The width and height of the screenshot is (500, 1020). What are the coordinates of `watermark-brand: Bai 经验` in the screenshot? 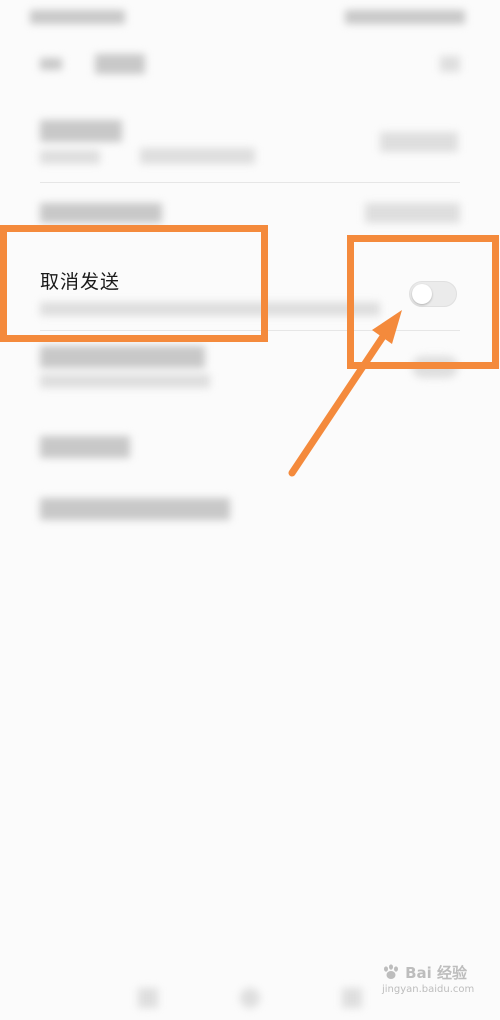 It's located at (436, 973).